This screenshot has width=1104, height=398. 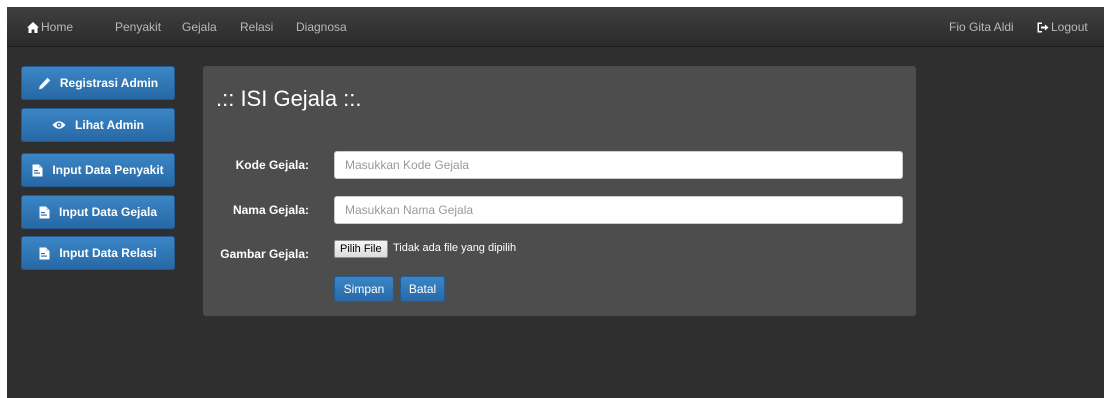 I want to click on file-status-text: Tidak ada file yang dipilih, so click(x=455, y=248).